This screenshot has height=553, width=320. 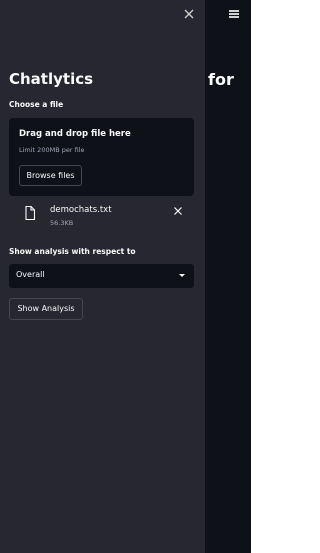 What do you see at coordinates (101, 217) in the screenshot?
I see `uploaded-file-item: demochats.txt 56.3KB` at bounding box center [101, 217].